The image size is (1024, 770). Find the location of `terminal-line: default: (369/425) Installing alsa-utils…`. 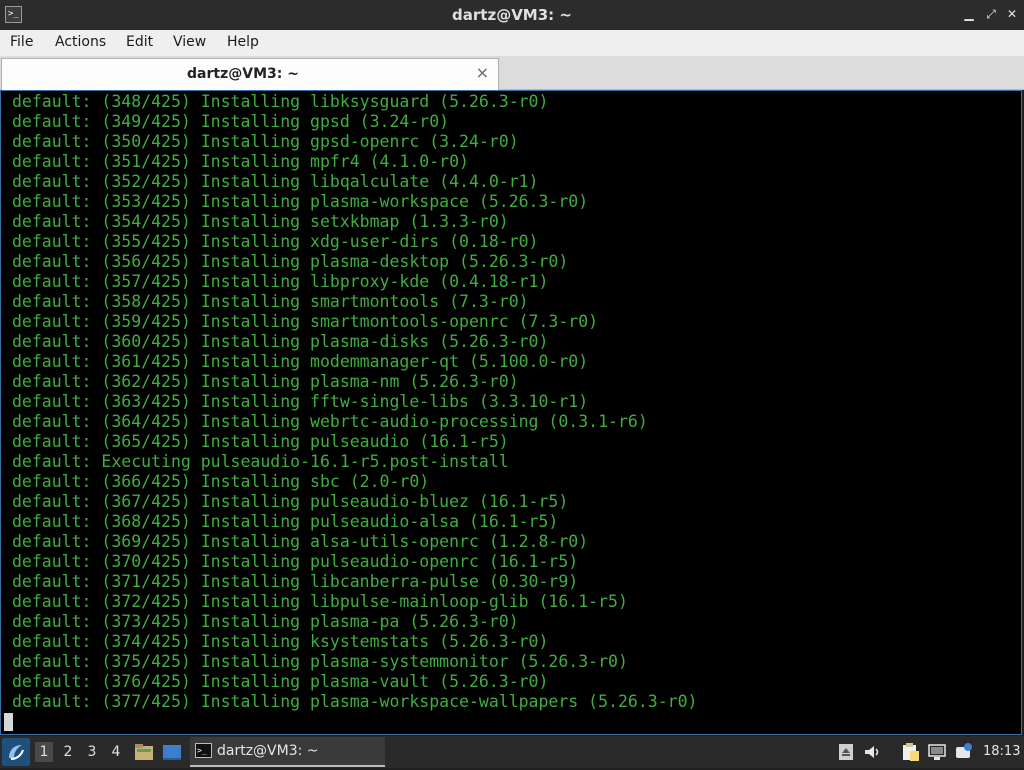

terminal-line: default: (369/425) Installing alsa-utils… is located at coordinates (300, 541).